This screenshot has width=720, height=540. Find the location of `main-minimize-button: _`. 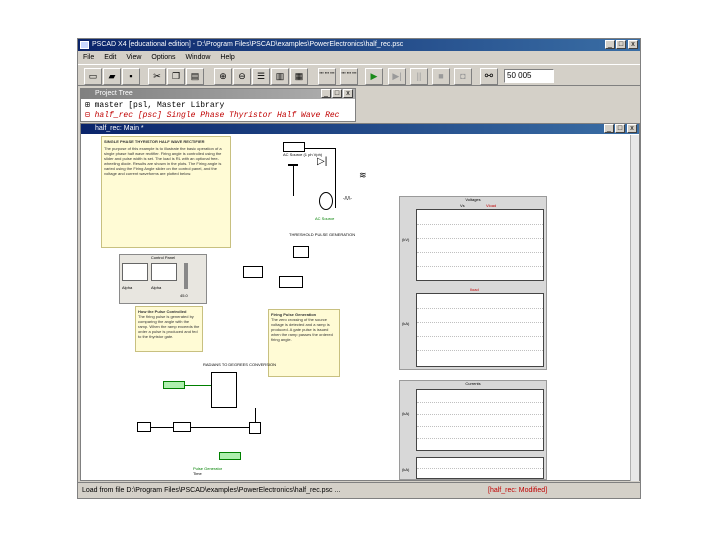

main-minimize-button: _ is located at coordinates (609, 128).